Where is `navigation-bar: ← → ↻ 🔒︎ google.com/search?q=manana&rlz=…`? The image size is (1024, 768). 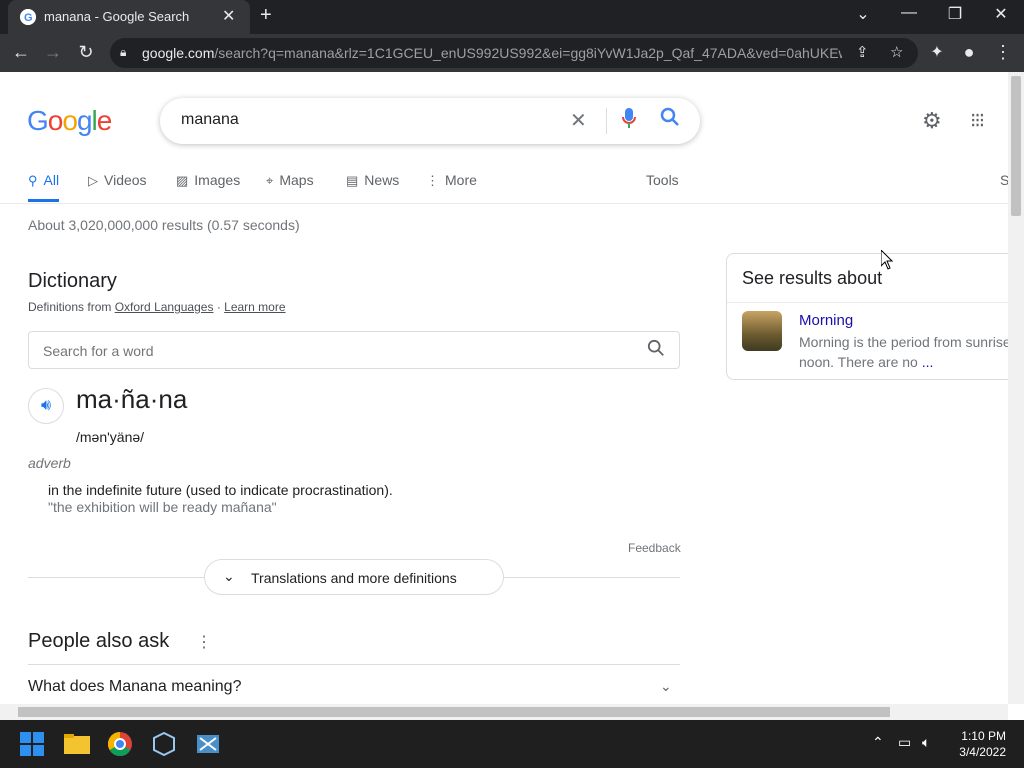 navigation-bar: ← → ↻ 🔒︎ google.com/search?q=manana&rlz=… is located at coordinates (512, 53).